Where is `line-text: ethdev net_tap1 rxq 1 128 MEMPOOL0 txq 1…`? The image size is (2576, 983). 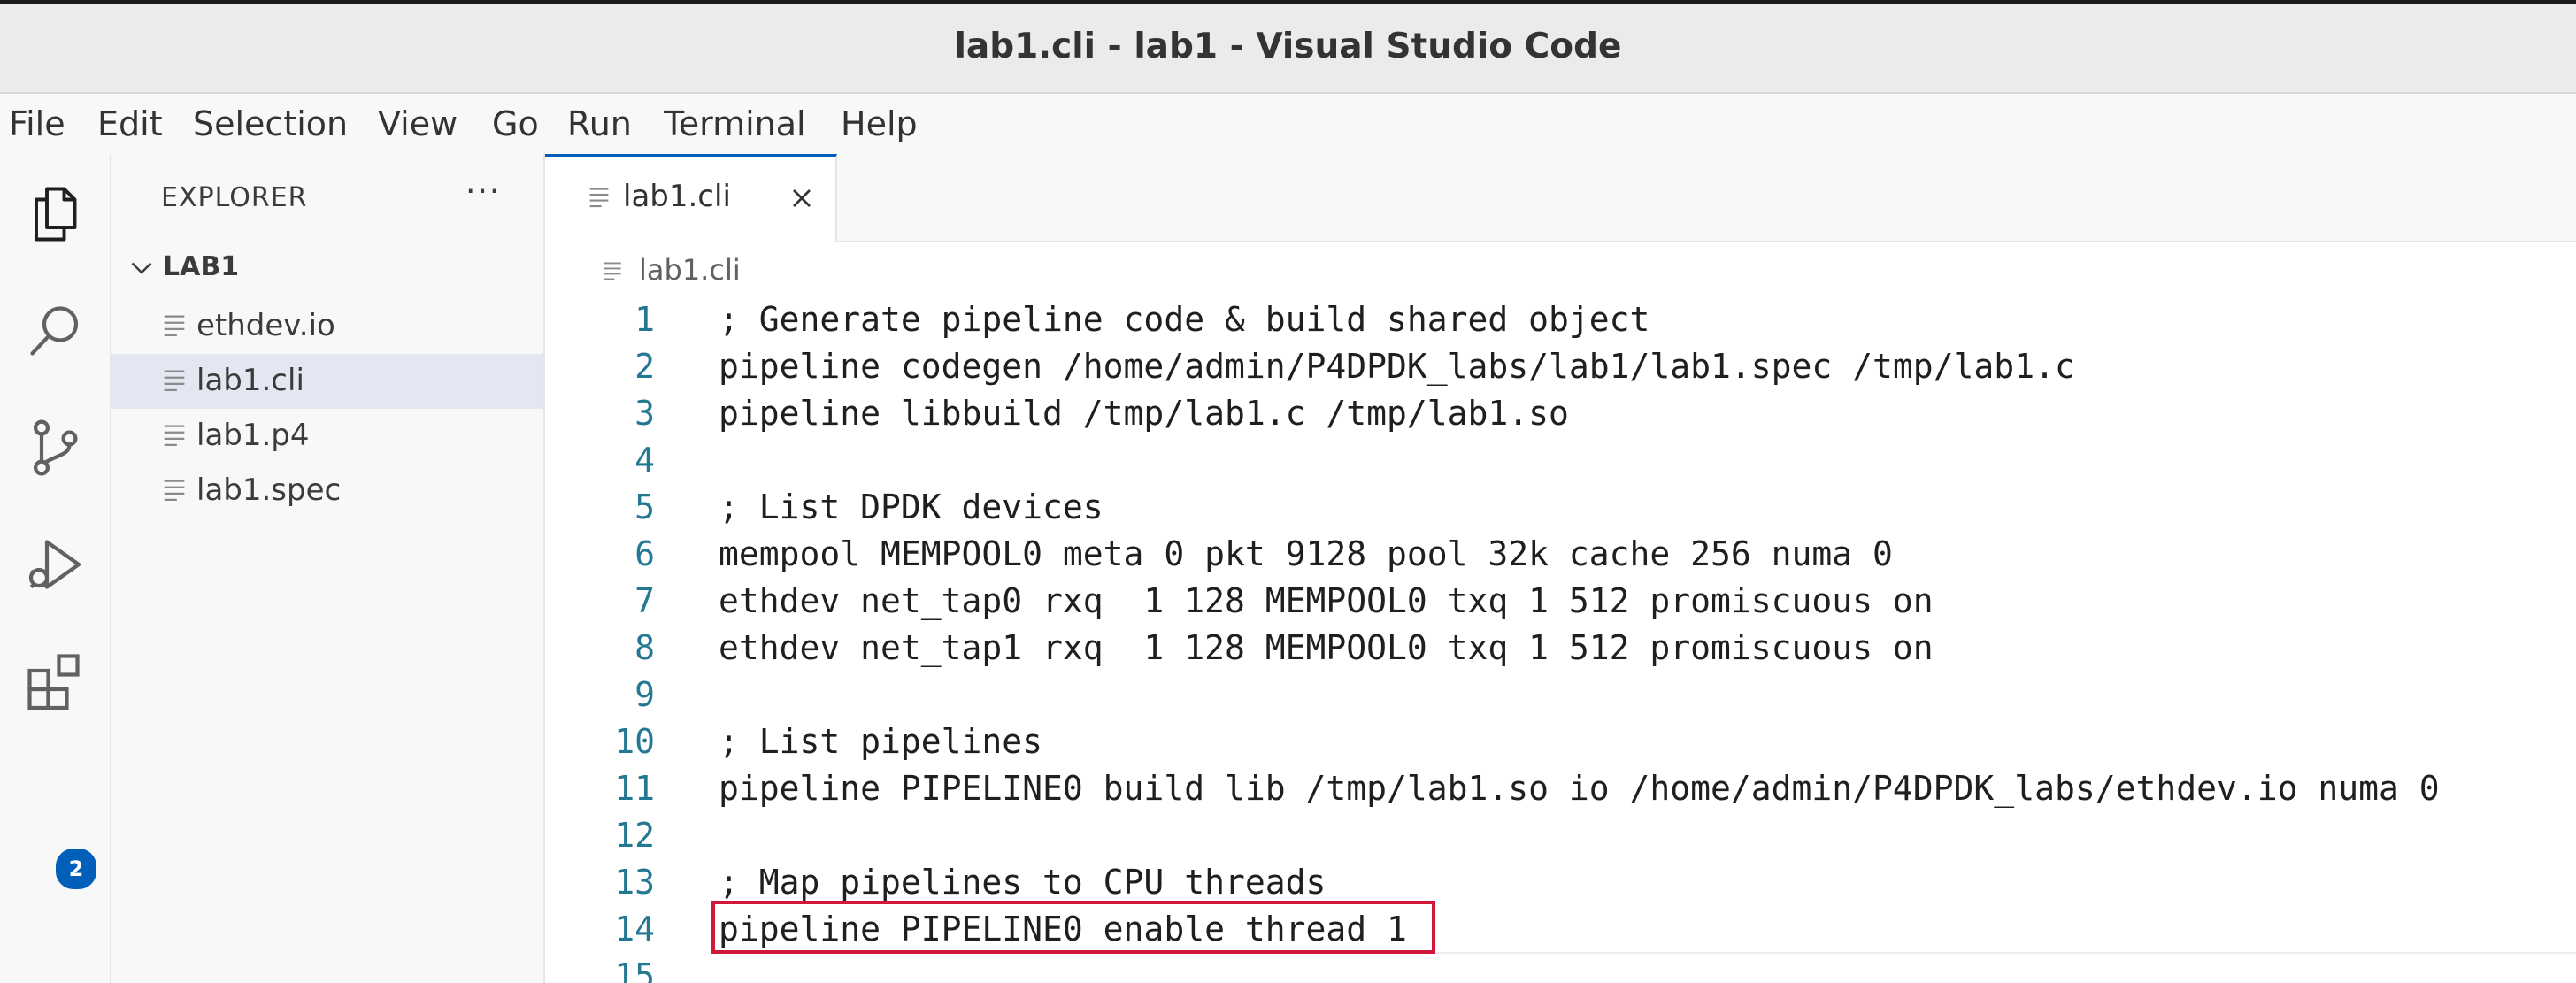 line-text: ethdev net_tap1 rxq 1 128 MEMPOOL0 txq 1… is located at coordinates (1326, 647).